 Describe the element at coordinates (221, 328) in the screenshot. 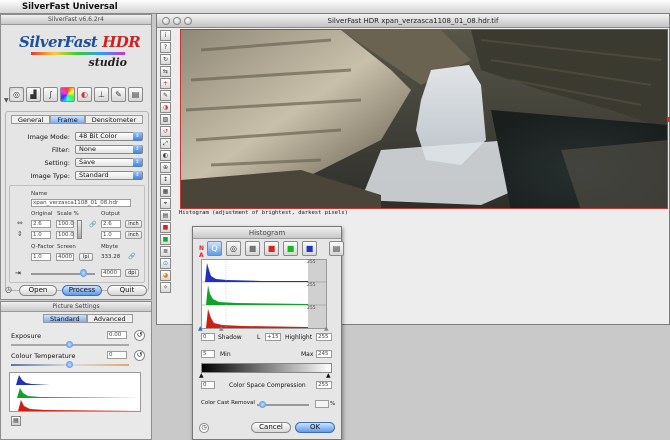

I see `midtone-marker-icon: ▲` at that location.